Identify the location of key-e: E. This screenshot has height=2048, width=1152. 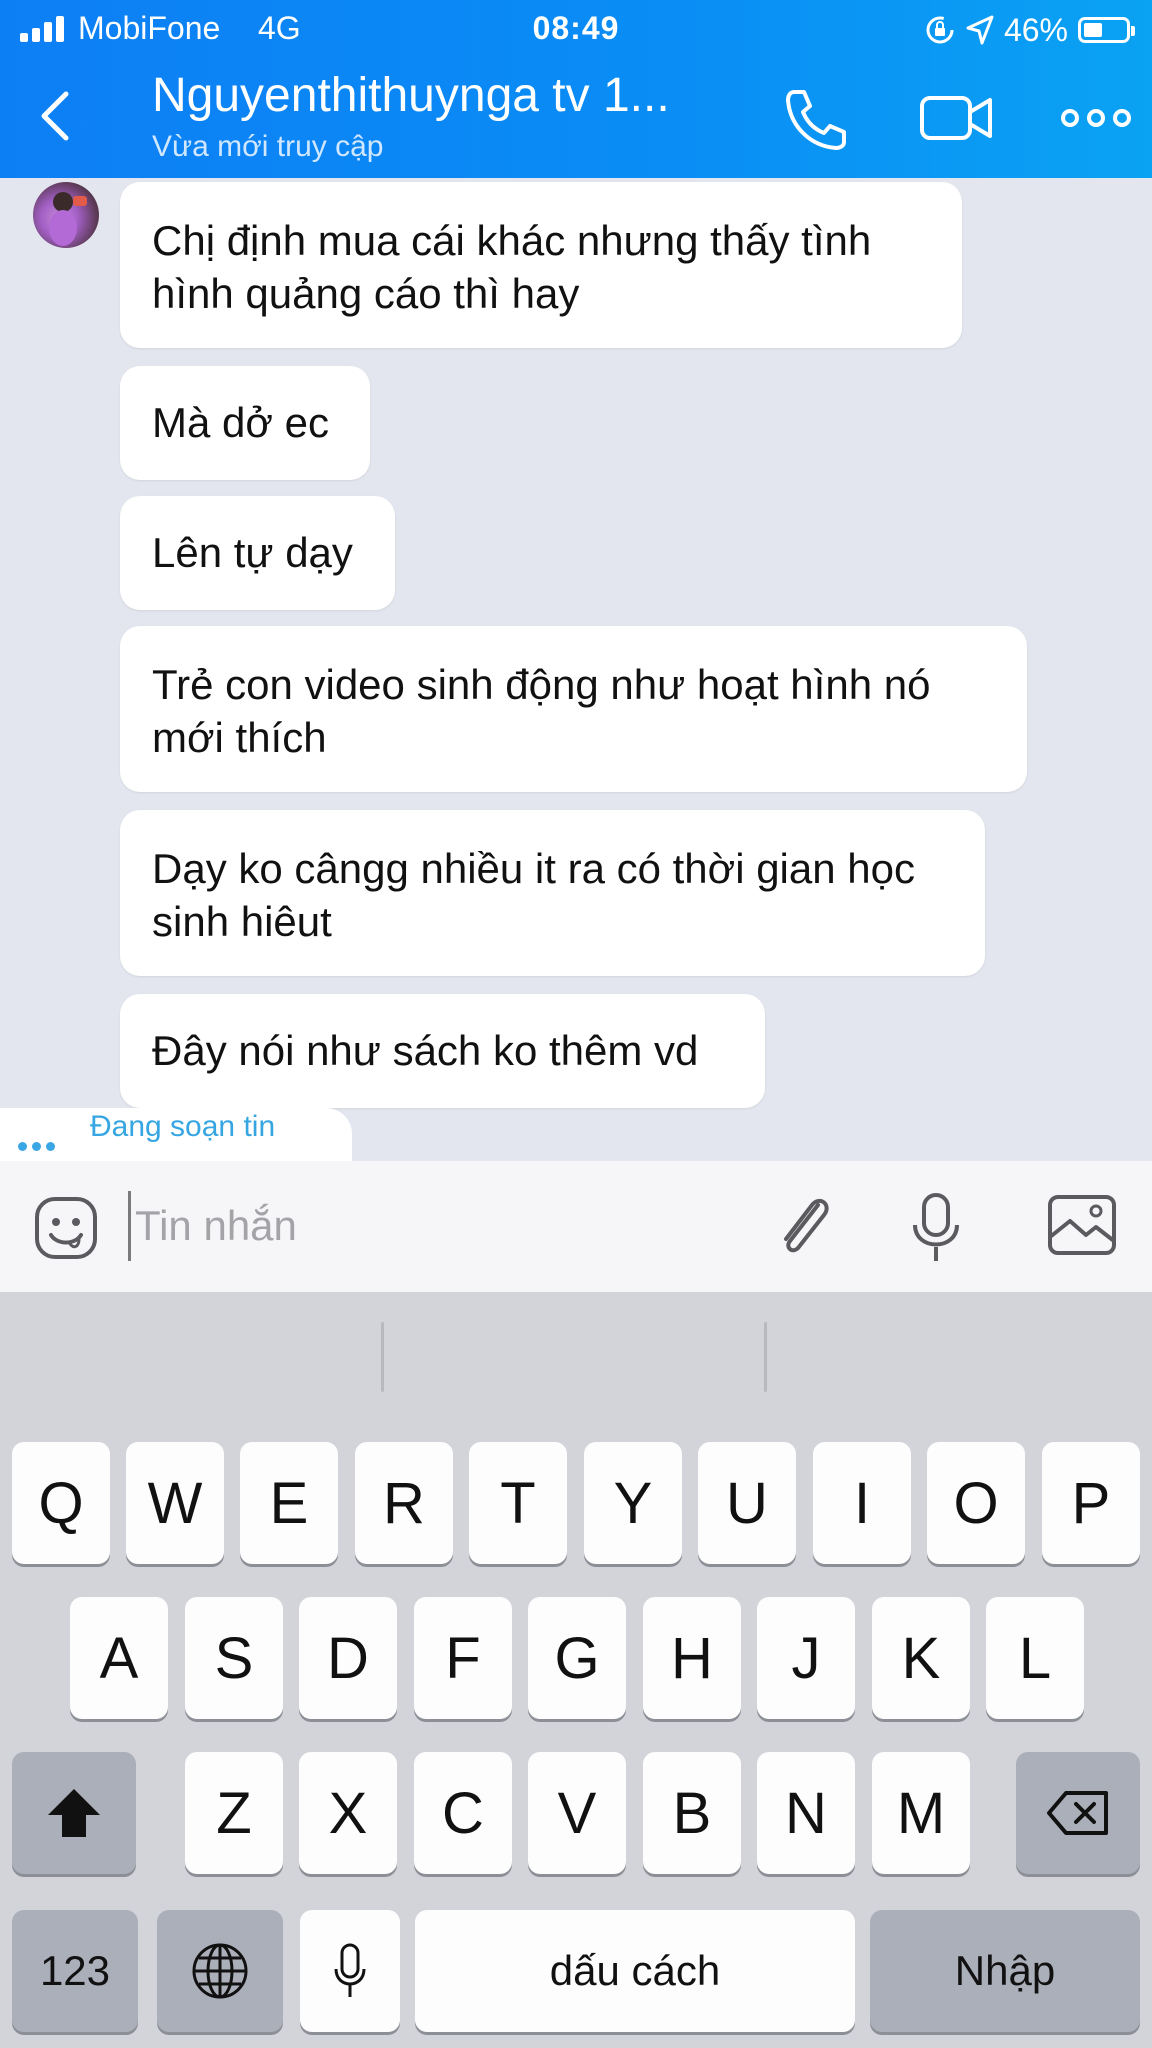
(289, 1503).